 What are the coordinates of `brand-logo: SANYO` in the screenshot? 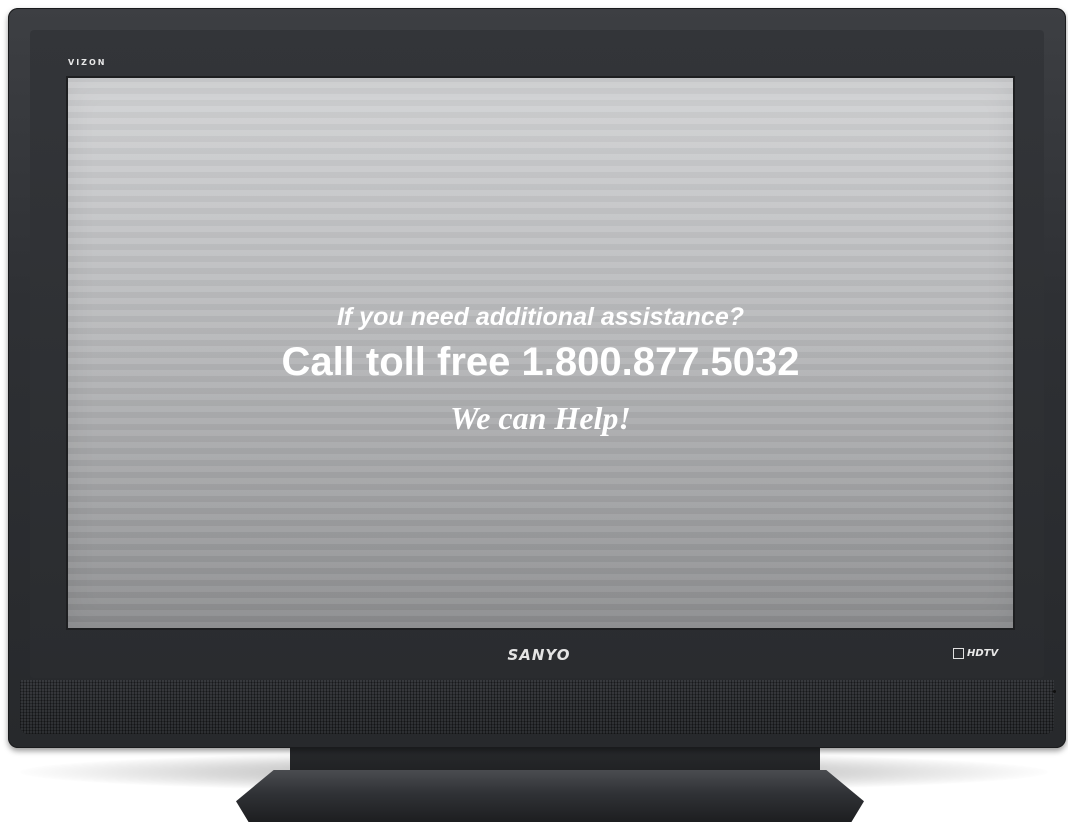 It's located at (539, 655).